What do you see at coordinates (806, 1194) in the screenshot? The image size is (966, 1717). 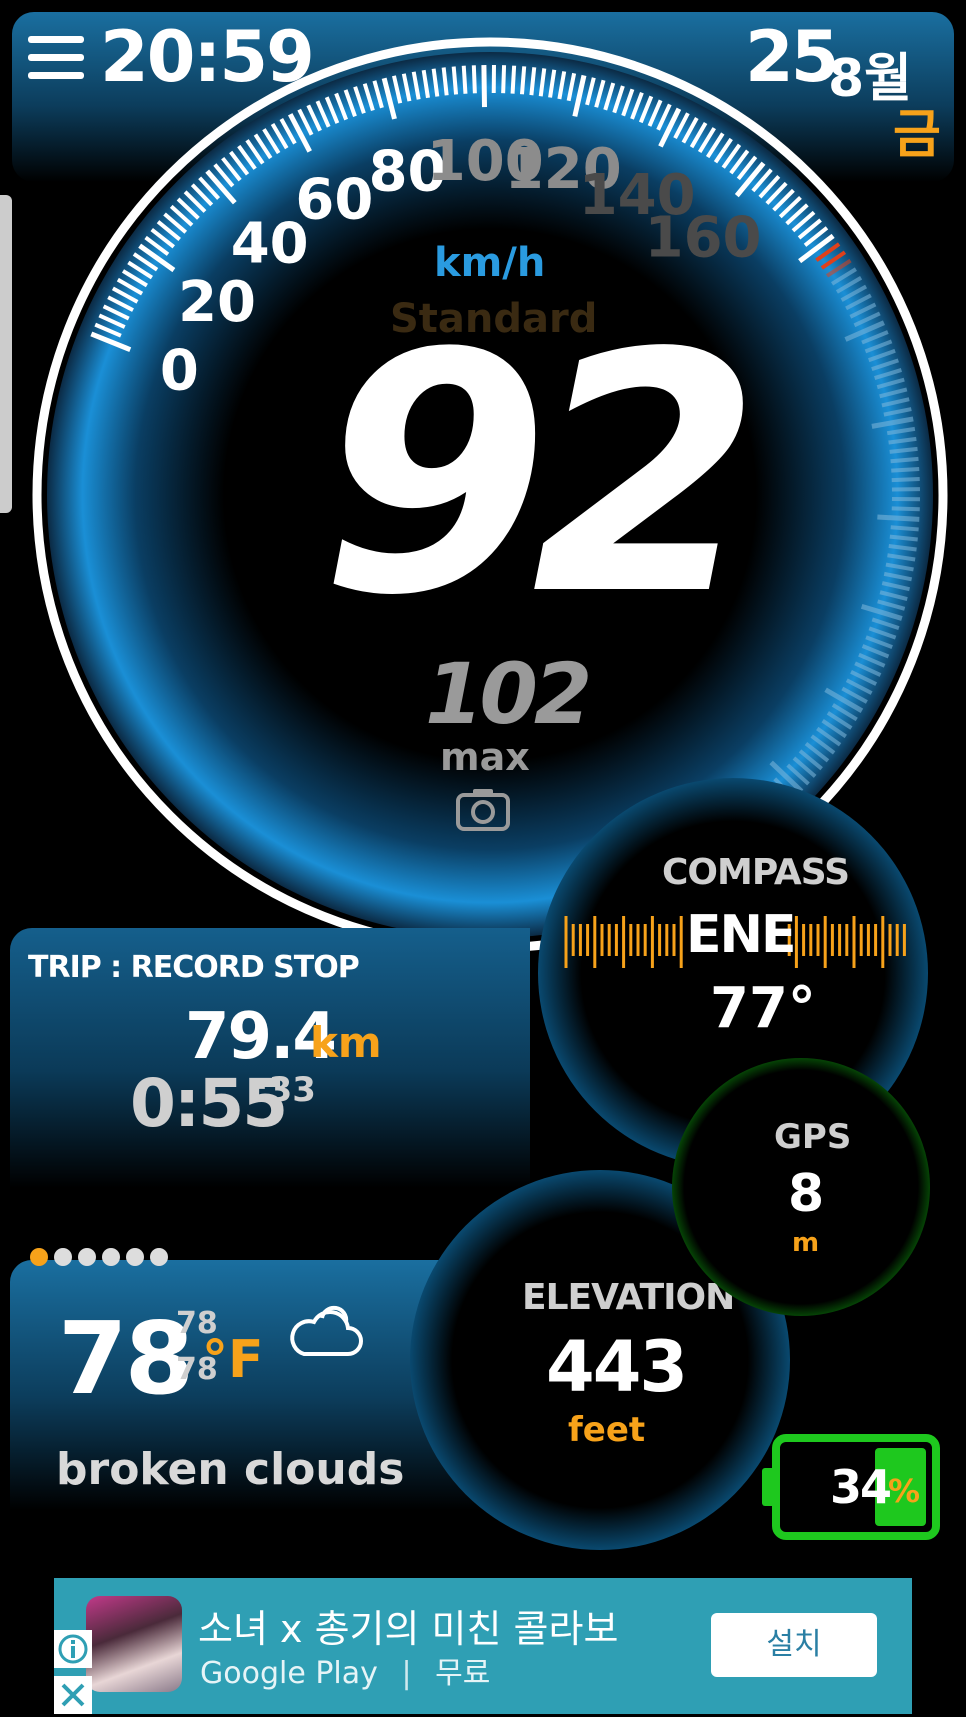 I see `gps-accuracy: 8` at bounding box center [806, 1194].